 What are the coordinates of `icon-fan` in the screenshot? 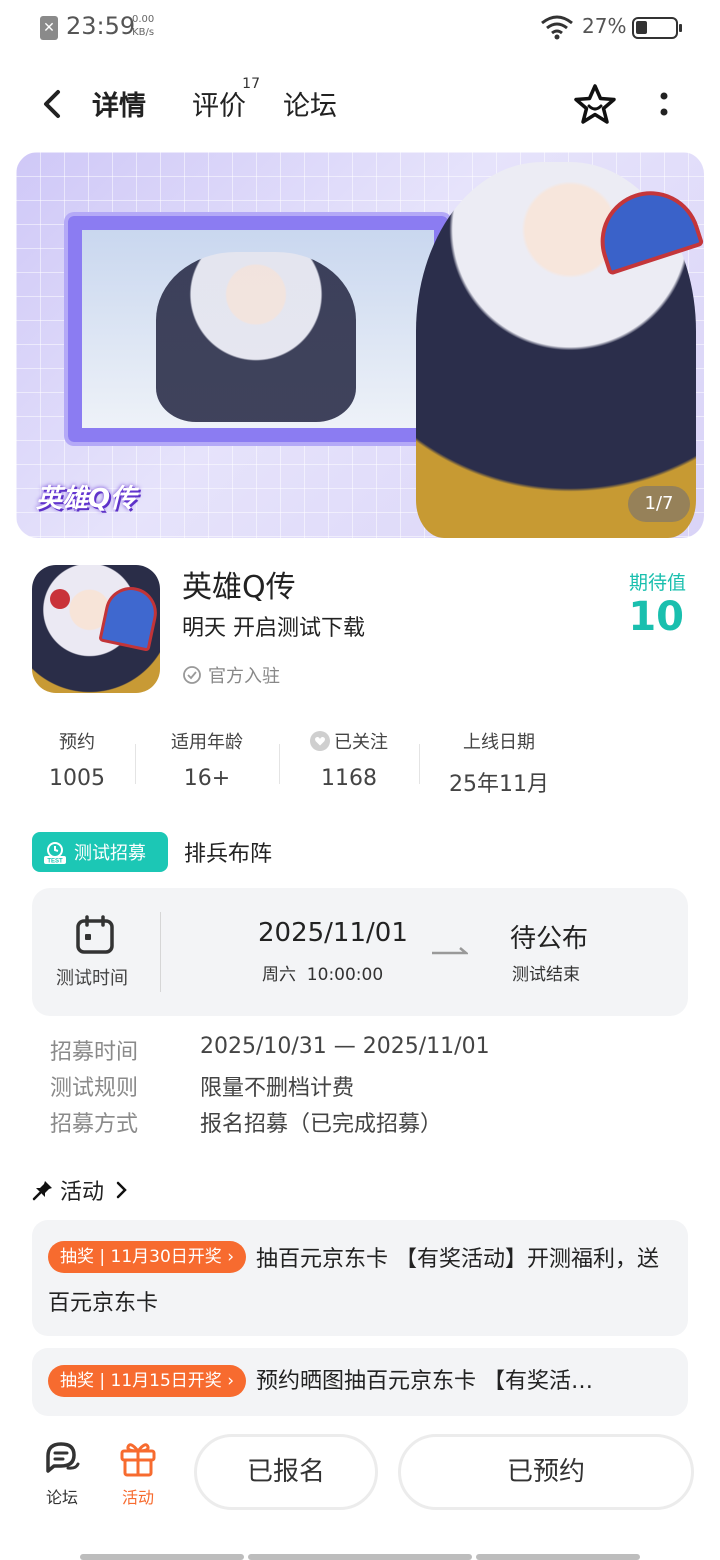 It's located at (129, 617).